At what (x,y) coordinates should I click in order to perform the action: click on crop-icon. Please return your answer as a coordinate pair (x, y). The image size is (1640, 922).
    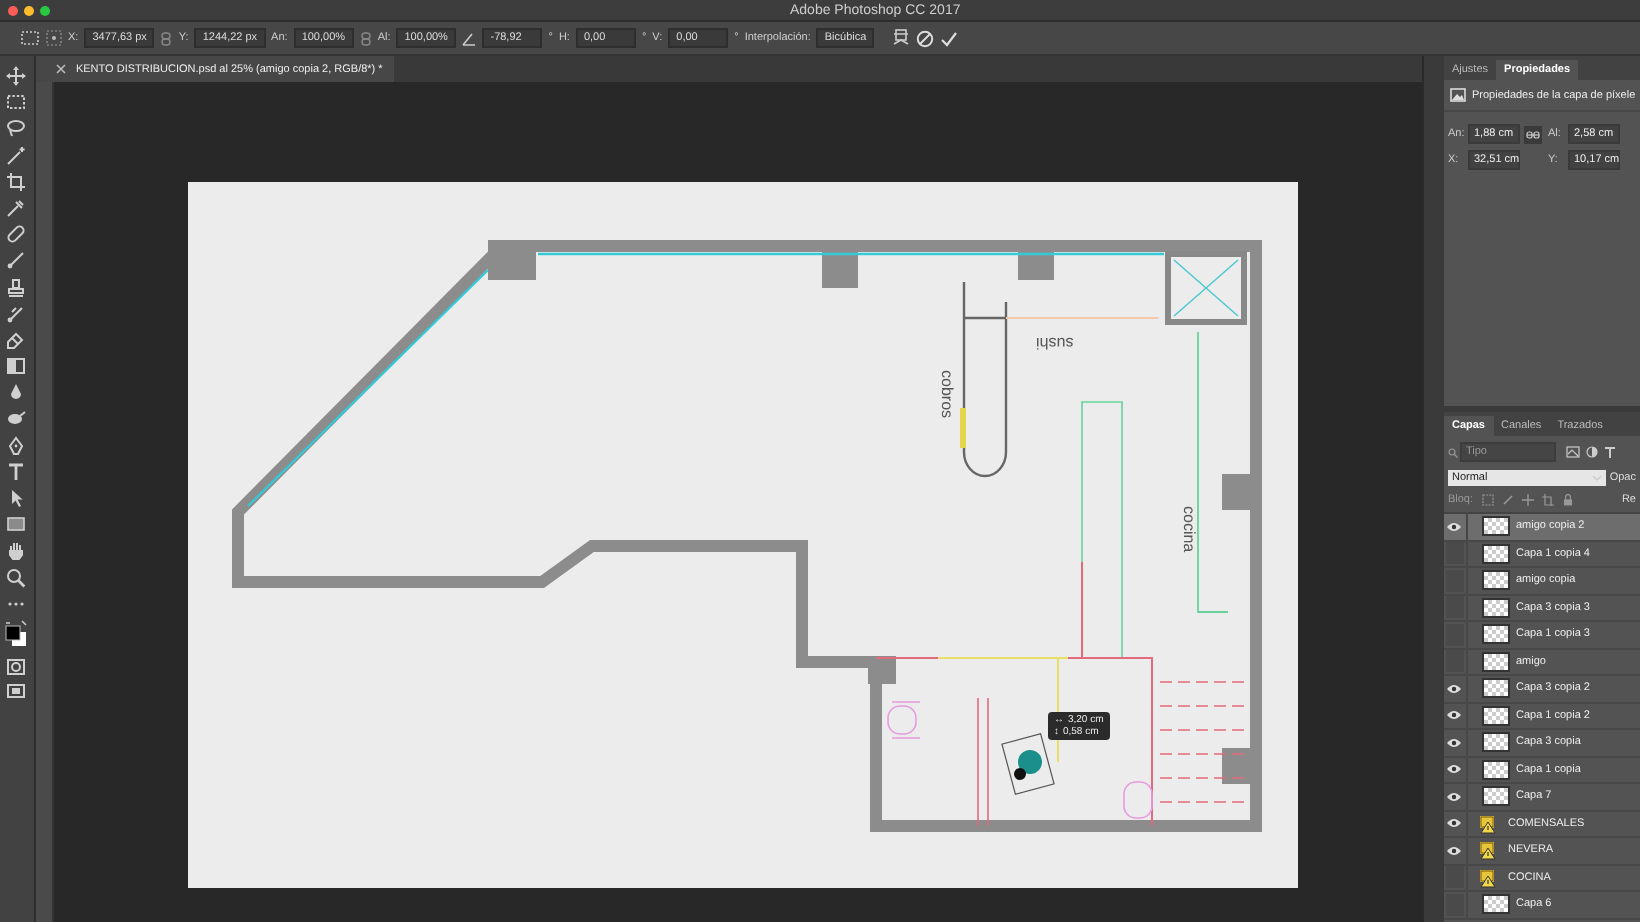
    Looking at the image, I should click on (16, 181).